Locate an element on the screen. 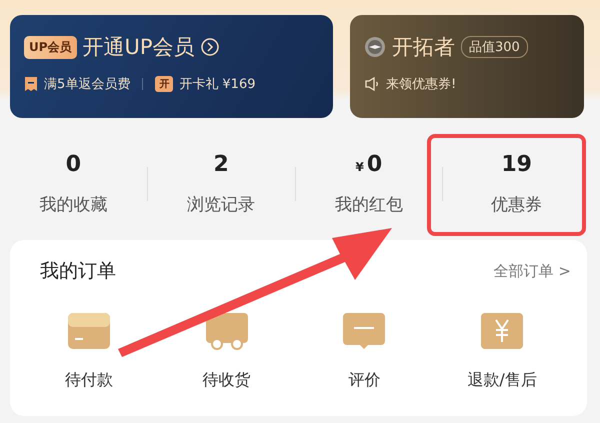 The image size is (600, 423). stat-label: 我的收藏 is located at coordinates (73, 204).